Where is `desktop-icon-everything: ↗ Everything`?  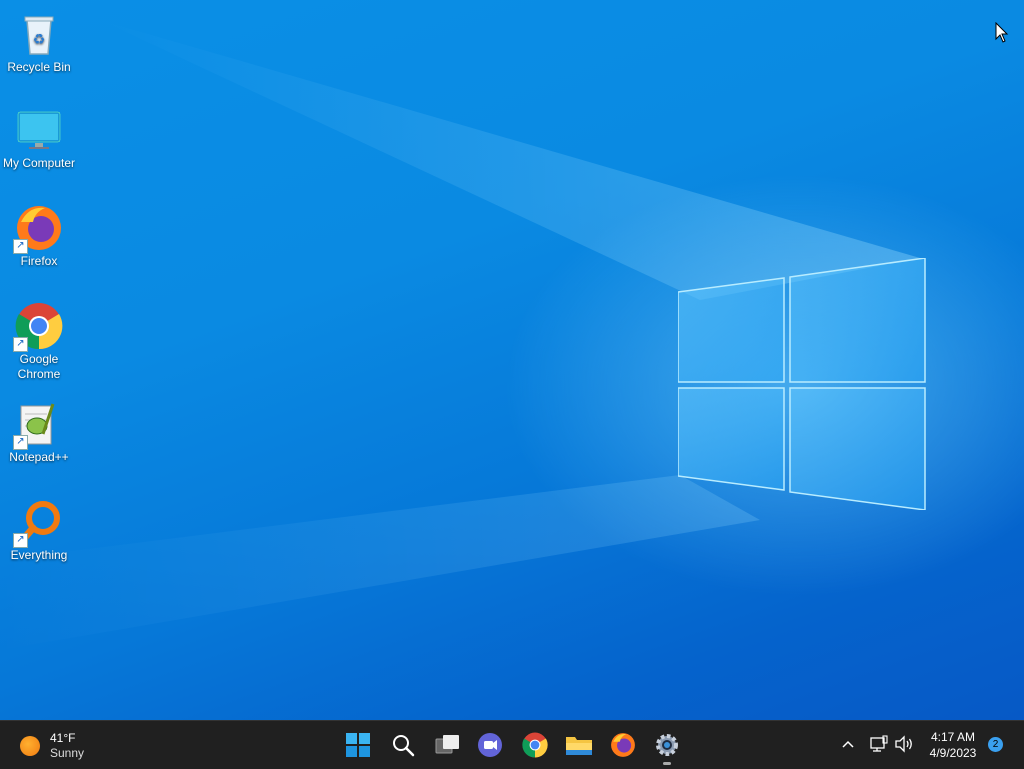
desktop-icon-everything: ↗ Everything is located at coordinates (39, 530).